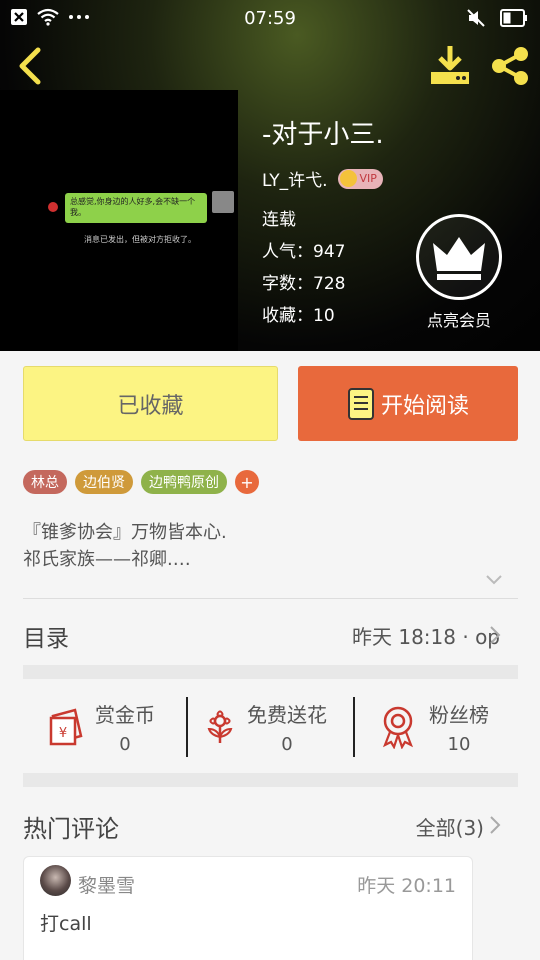 The height and width of the screenshot is (960, 540). What do you see at coordinates (304, 252) in the screenshot?
I see `book-popularity: 人气：947` at bounding box center [304, 252].